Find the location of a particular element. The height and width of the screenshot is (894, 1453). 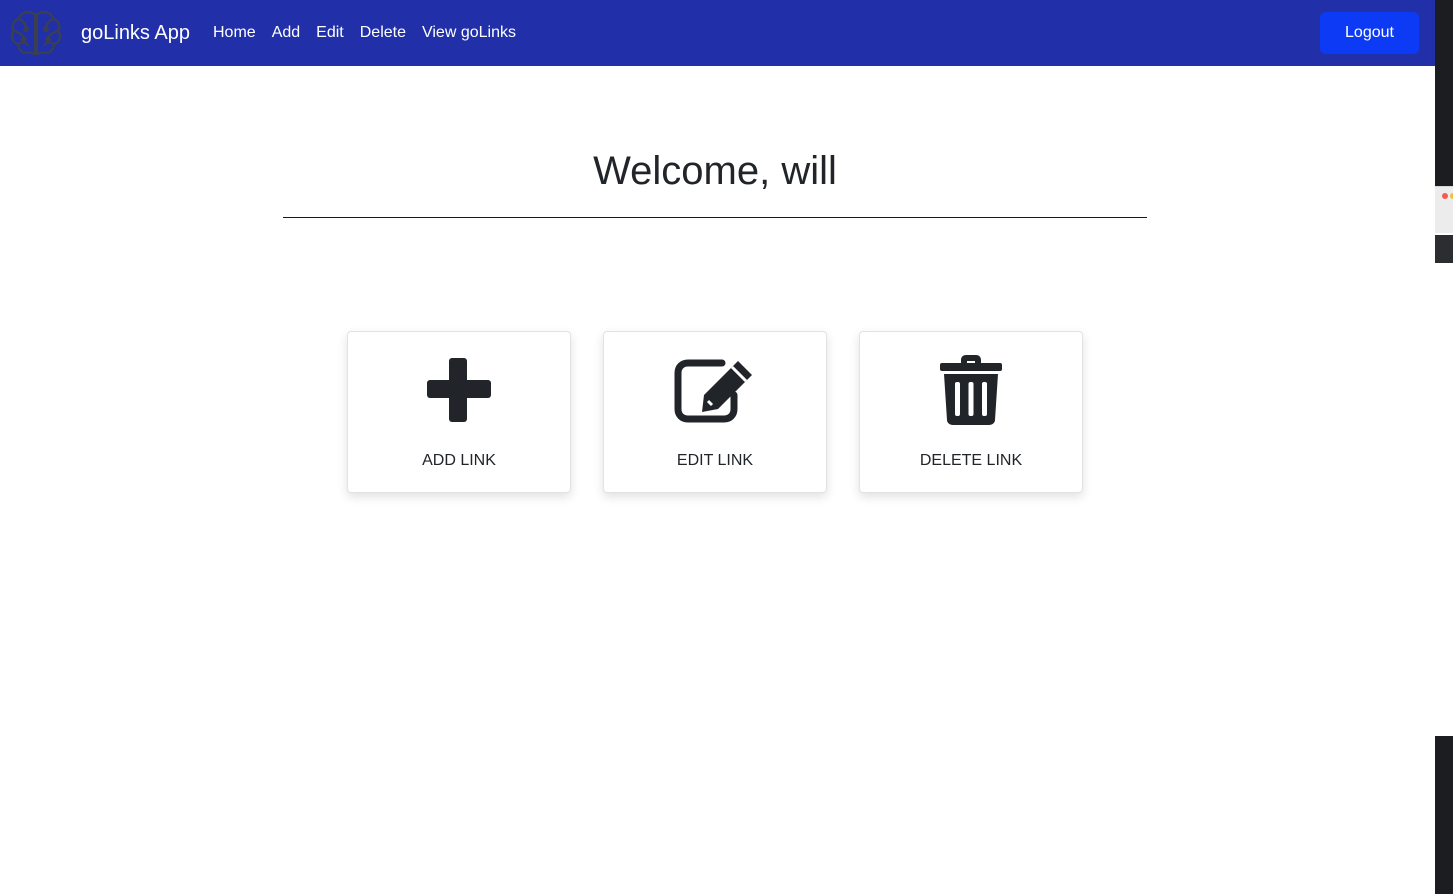

nav-delete: Delete is located at coordinates (383, 33).